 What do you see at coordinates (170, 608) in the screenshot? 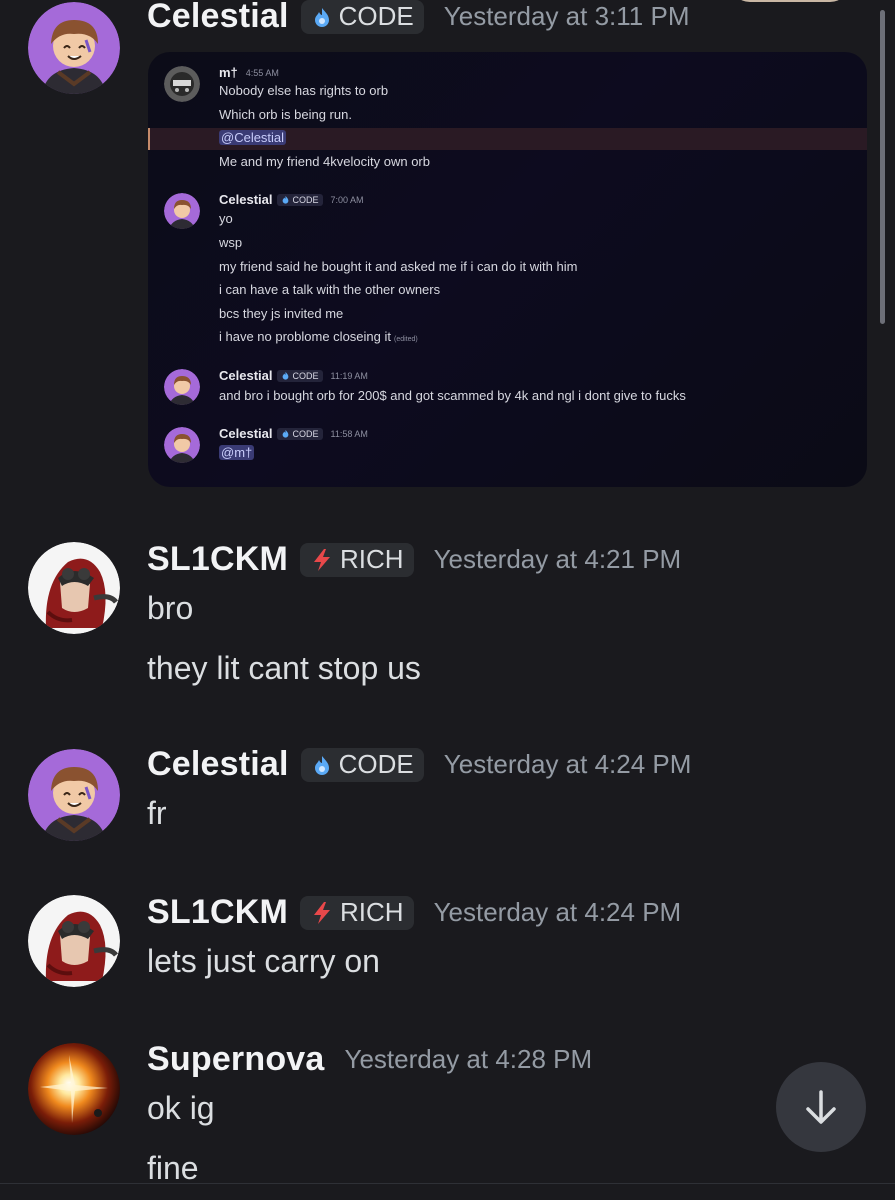
I see `message-line: bro` at bounding box center [170, 608].